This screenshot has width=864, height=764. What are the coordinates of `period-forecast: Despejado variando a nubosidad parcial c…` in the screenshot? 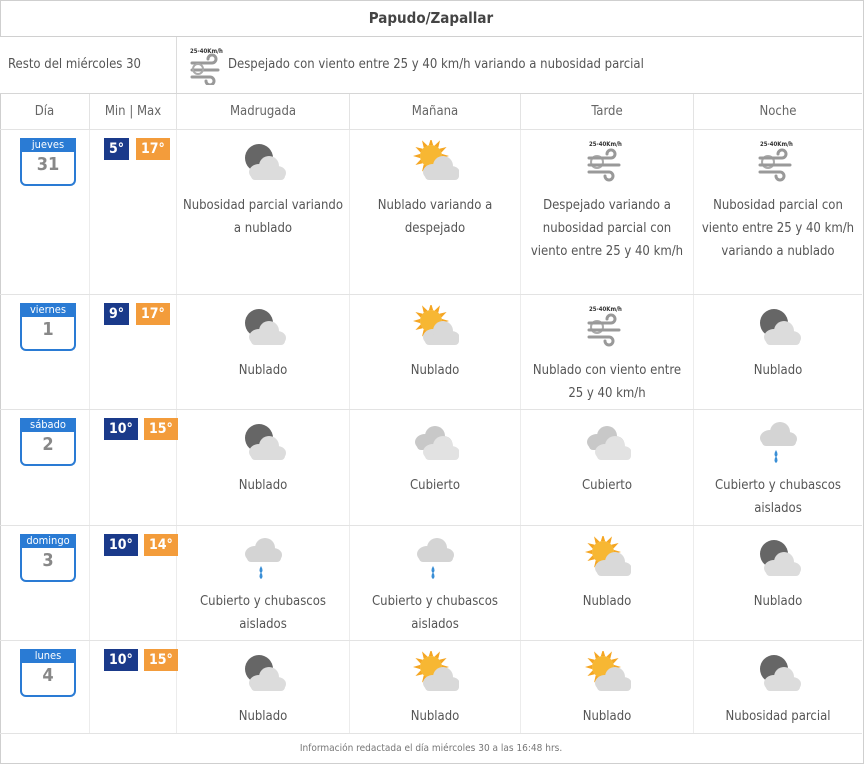 It's located at (607, 228).